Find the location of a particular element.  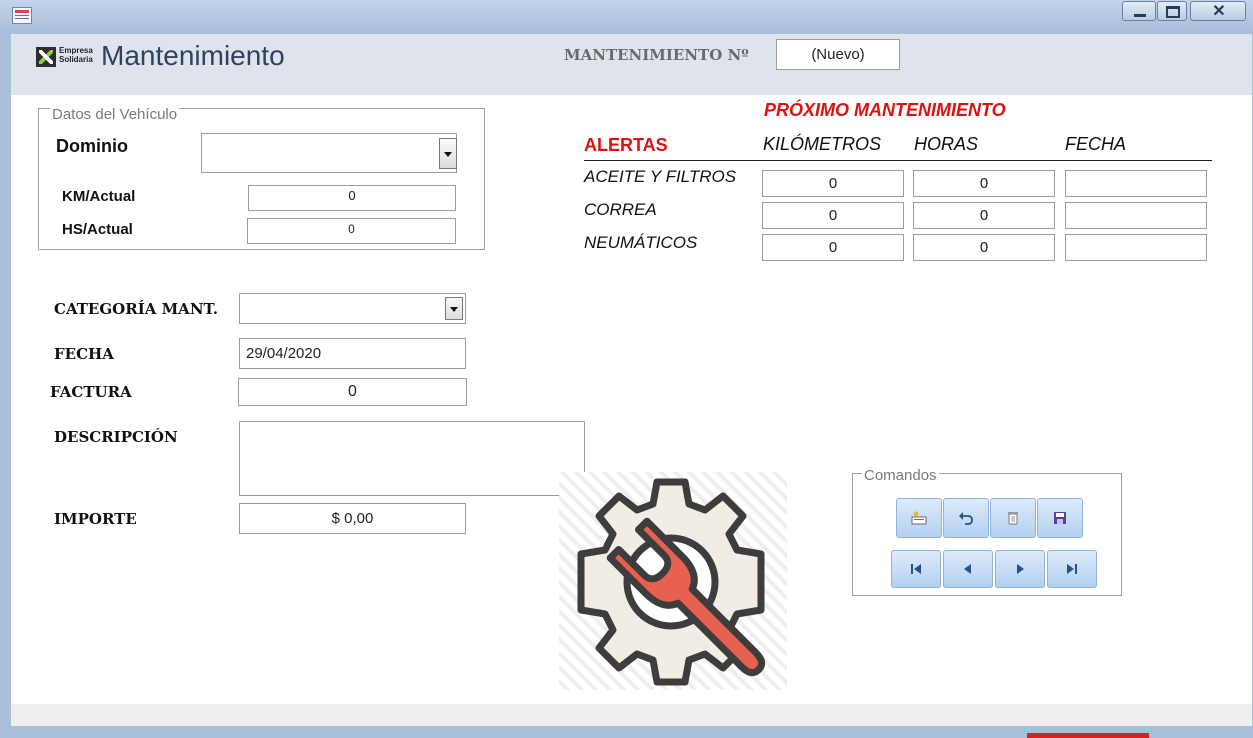

factura-label: FACTURA is located at coordinates (91, 392).